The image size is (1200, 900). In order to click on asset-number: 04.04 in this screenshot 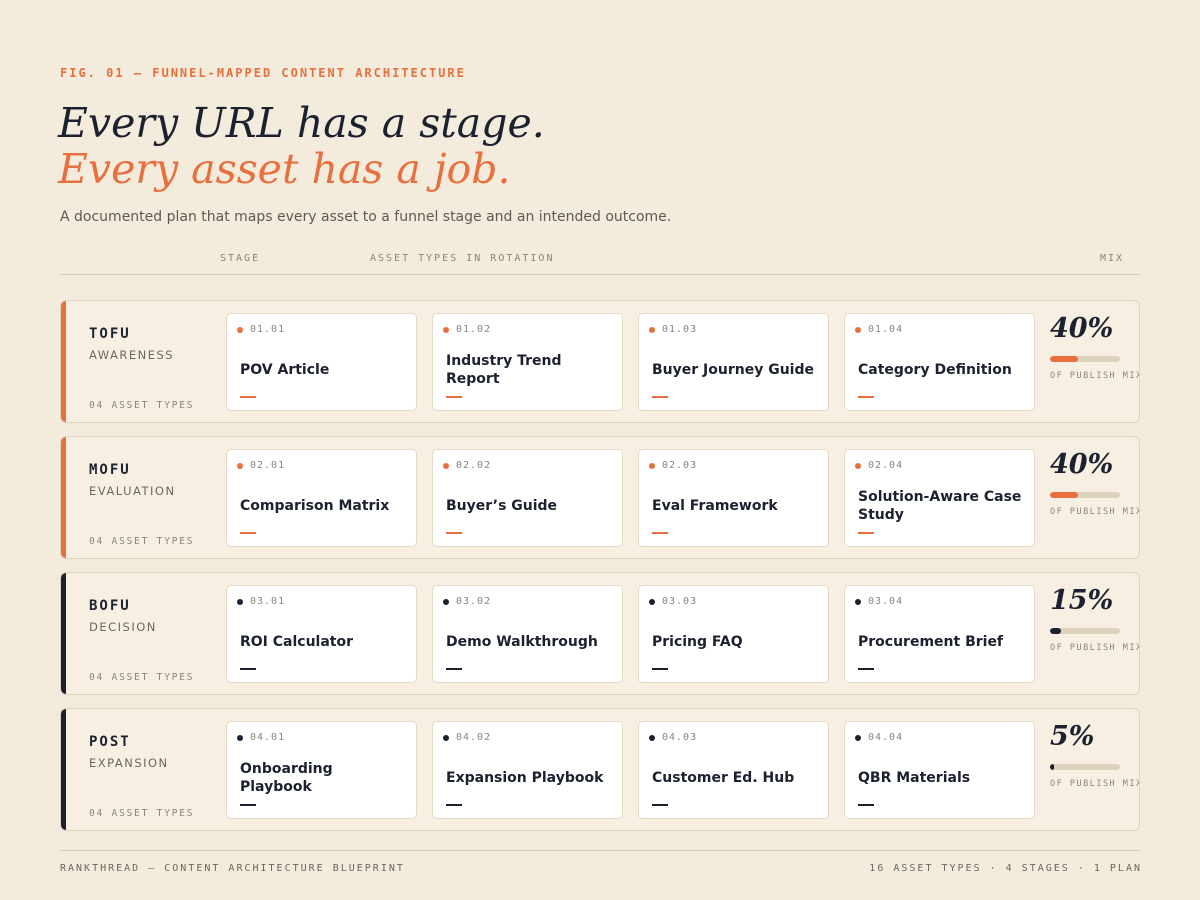, I will do `click(886, 737)`.